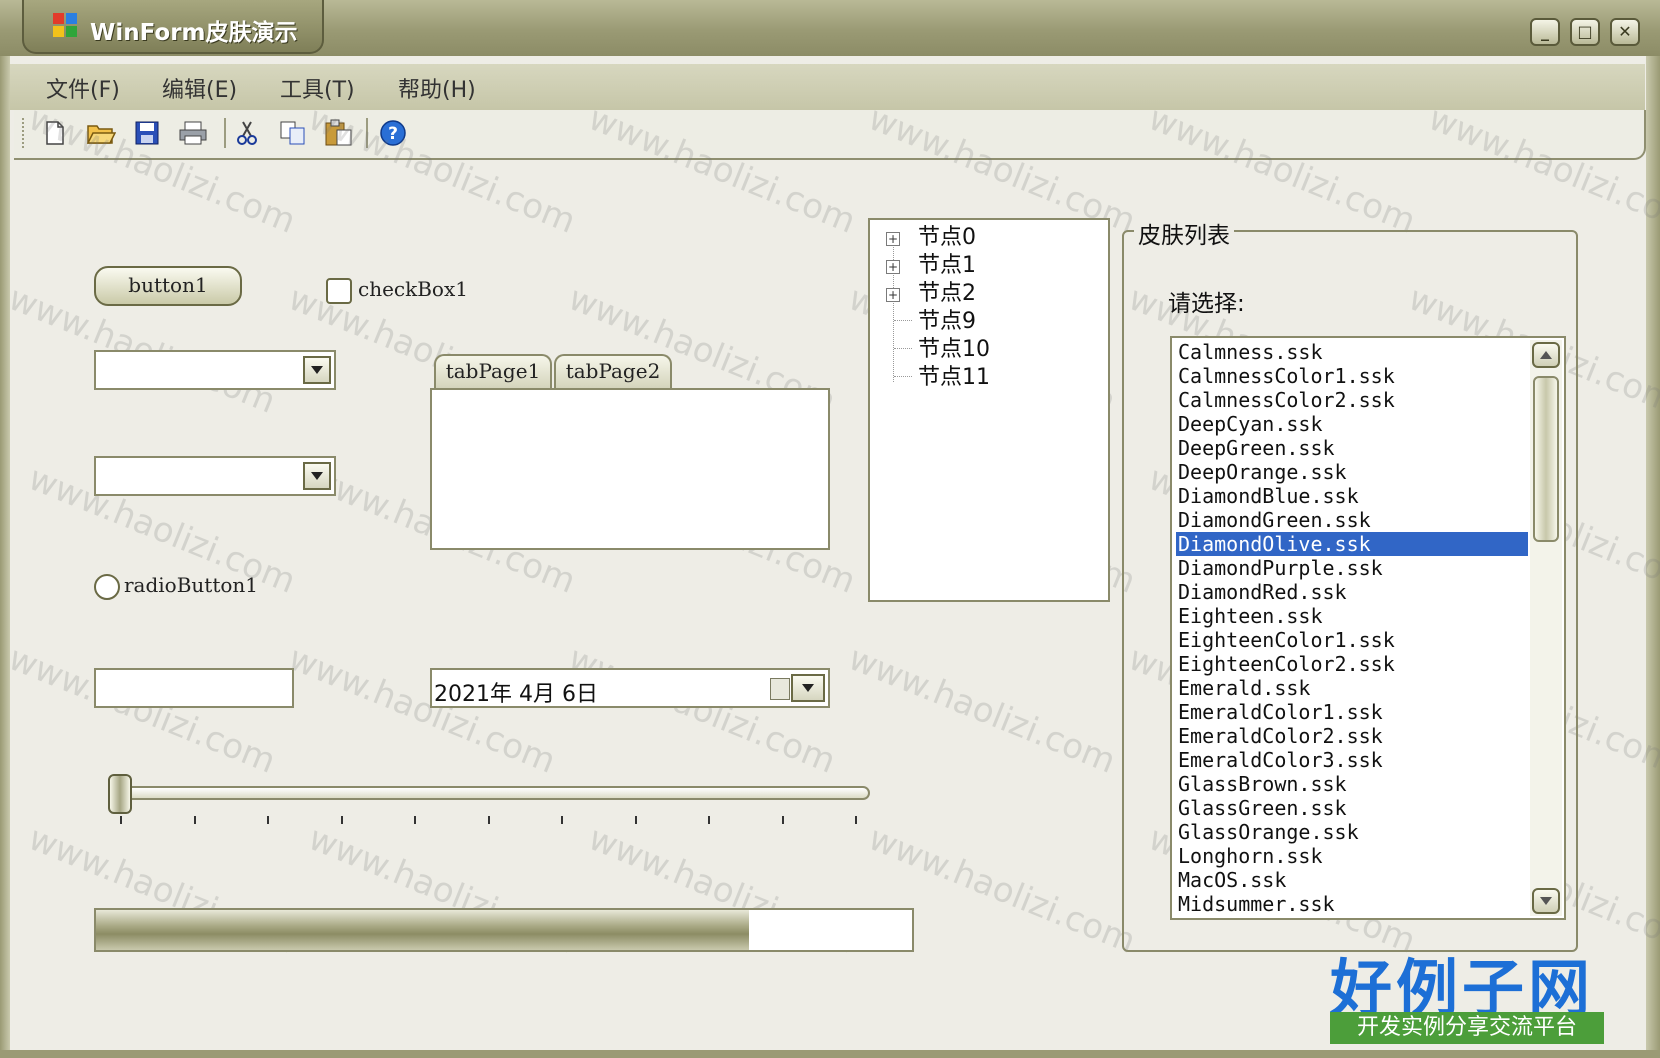 This screenshot has height=1058, width=1660. I want to click on checkbox1-label: checkBox1, so click(413, 289).